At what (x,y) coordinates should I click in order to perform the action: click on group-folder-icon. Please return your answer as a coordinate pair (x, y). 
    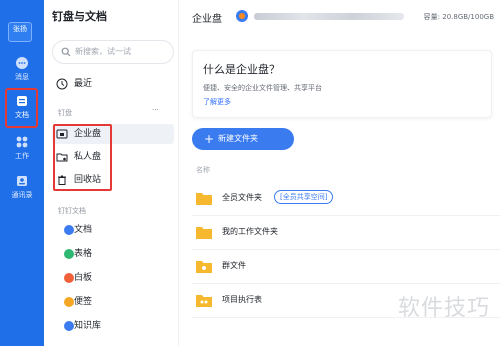
    Looking at the image, I should click on (204, 267).